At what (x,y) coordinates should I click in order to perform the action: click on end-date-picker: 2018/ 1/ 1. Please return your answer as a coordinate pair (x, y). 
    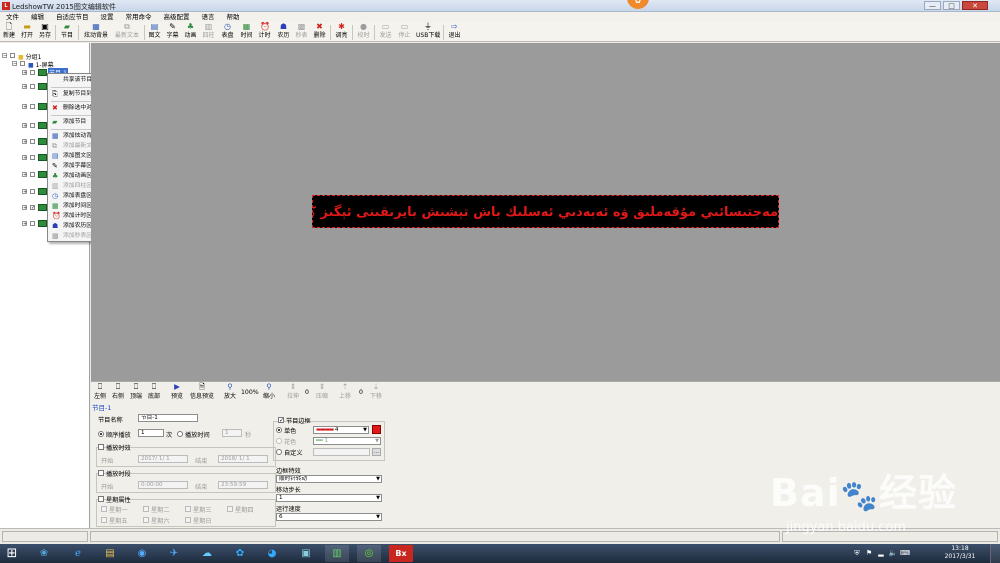
    Looking at the image, I should click on (243, 459).